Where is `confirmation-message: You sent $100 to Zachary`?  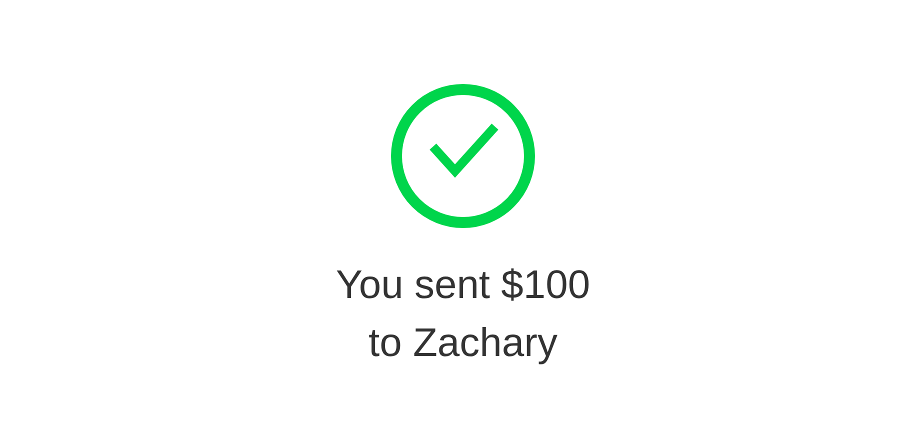
confirmation-message: You sent $100 to Zachary is located at coordinates (463, 314).